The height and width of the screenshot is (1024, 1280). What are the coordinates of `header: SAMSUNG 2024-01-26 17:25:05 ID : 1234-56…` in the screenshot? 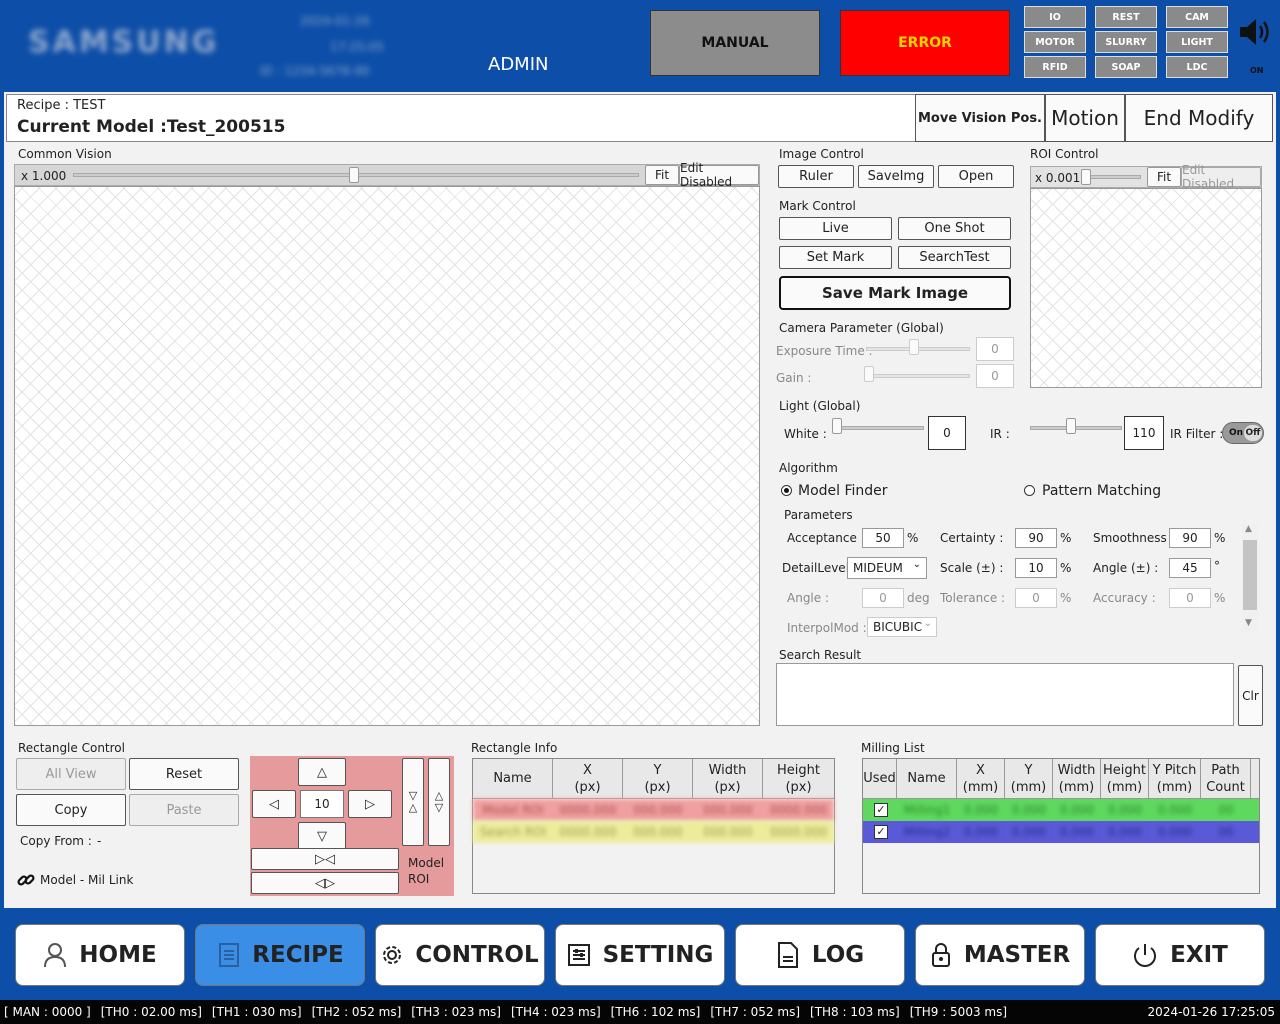 It's located at (640, 44).